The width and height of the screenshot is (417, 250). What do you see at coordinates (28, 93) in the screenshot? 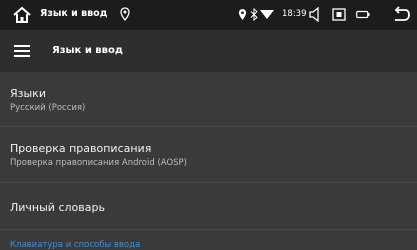
I see `list-item-title: Языки` at bounding box center [28, 93].